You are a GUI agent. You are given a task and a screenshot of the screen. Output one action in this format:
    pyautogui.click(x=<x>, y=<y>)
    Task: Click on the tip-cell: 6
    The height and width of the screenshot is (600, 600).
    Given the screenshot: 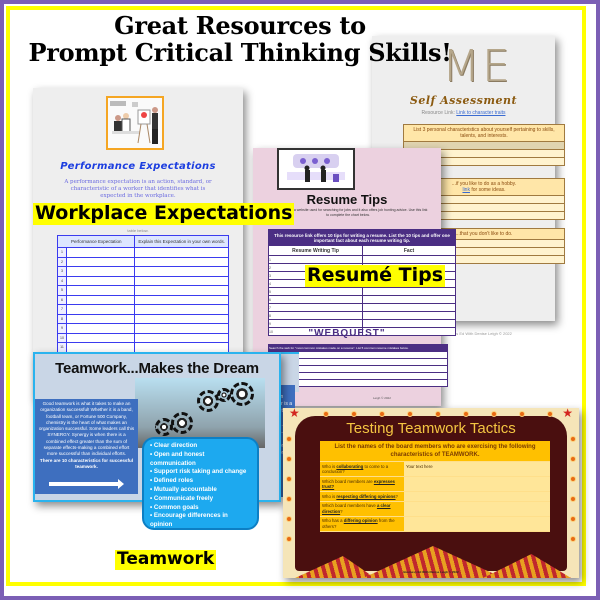 What is the action you would take?
    pyautogui.click(x=315, y=299)
    